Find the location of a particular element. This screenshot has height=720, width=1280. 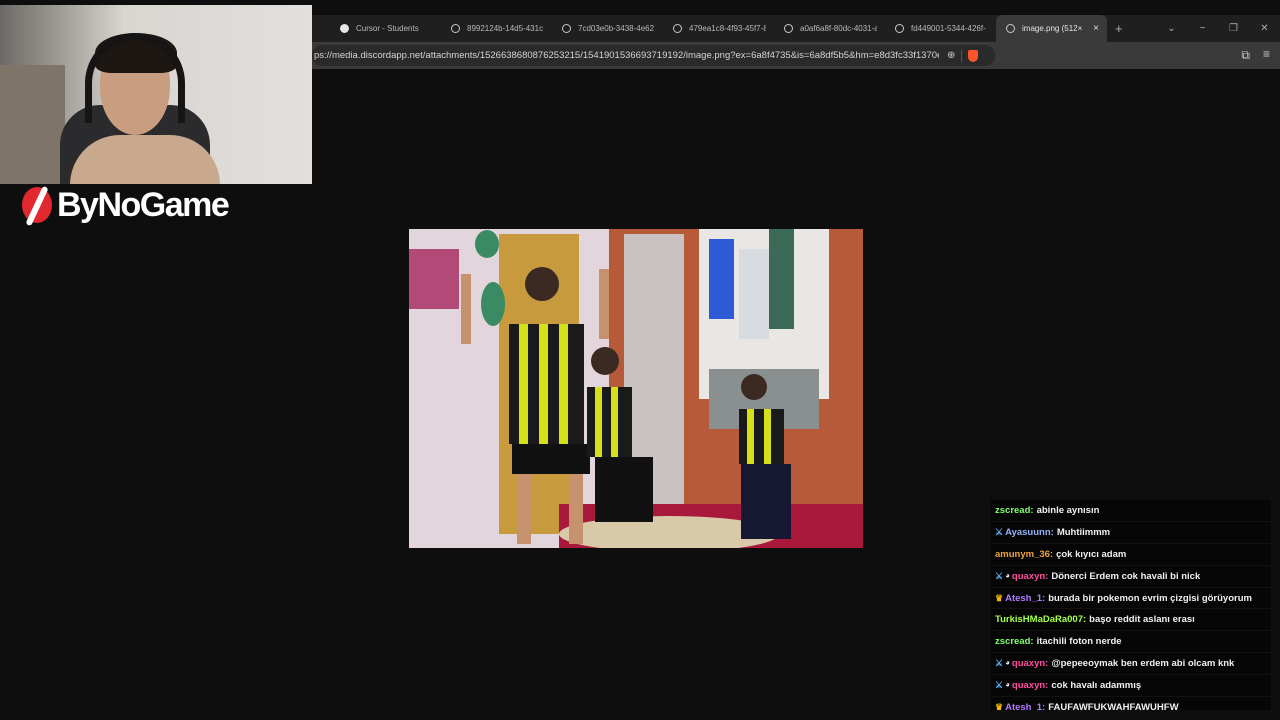

chat-badges: ⚔ is located at coordinates (999, 532).